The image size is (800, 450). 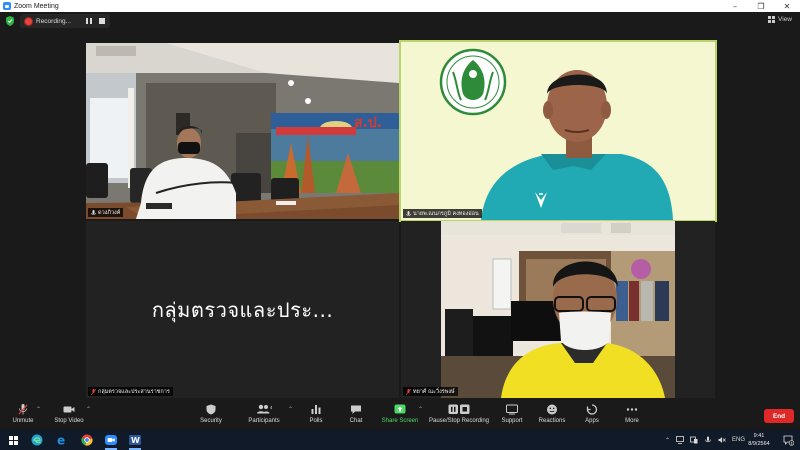 What do you see at coordinates (28, 21) in the screenshot?
I see `recording-dot-icon` at bounding box center [28, 21].